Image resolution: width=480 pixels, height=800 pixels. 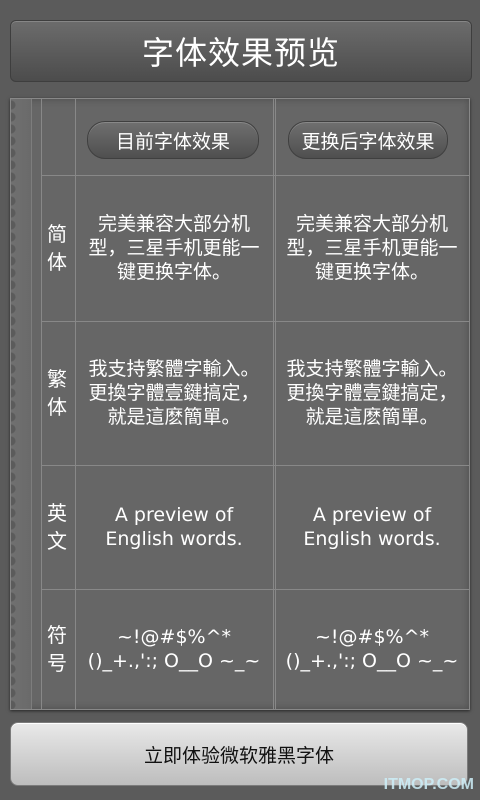 I want to click on current-english-cell: A preview of English words., so click(x=174, y=527).